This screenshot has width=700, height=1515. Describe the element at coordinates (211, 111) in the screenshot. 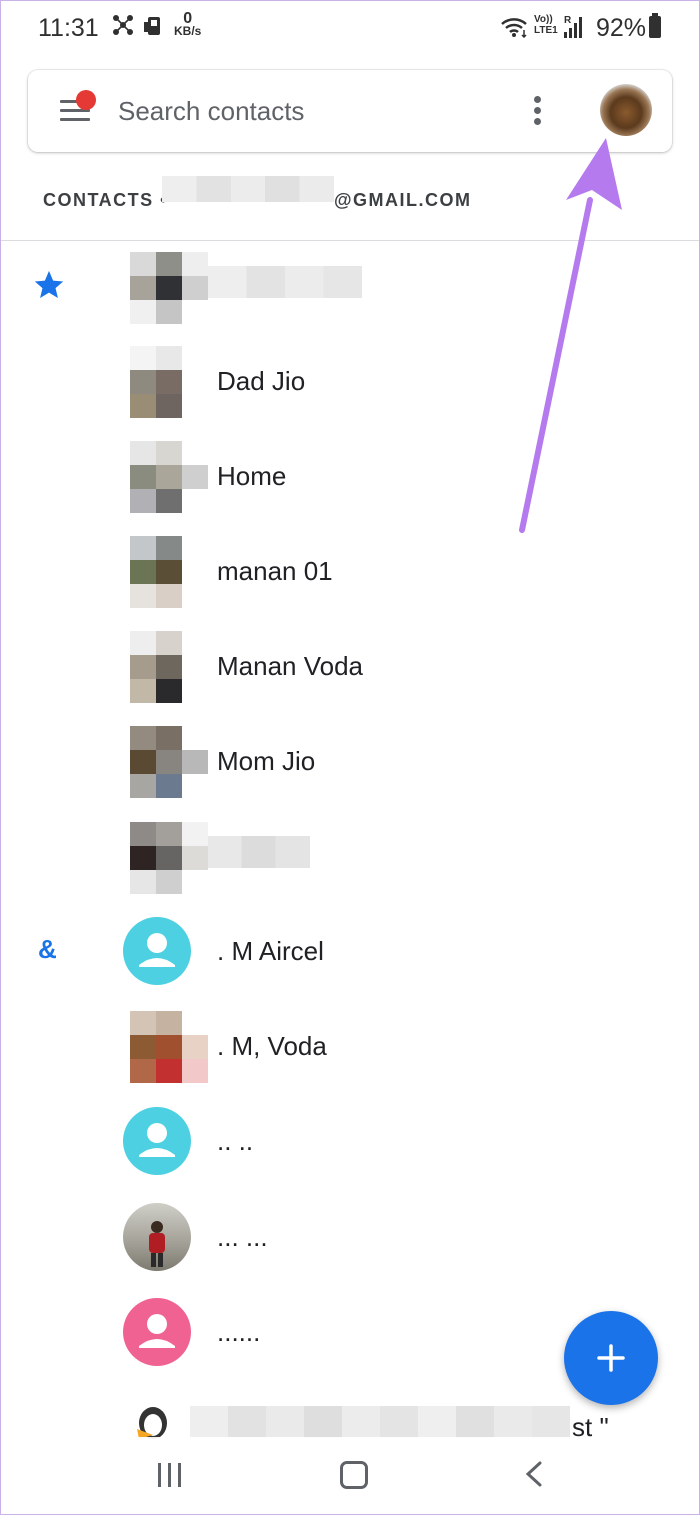

I see `search-input: Search contacts` at that location.